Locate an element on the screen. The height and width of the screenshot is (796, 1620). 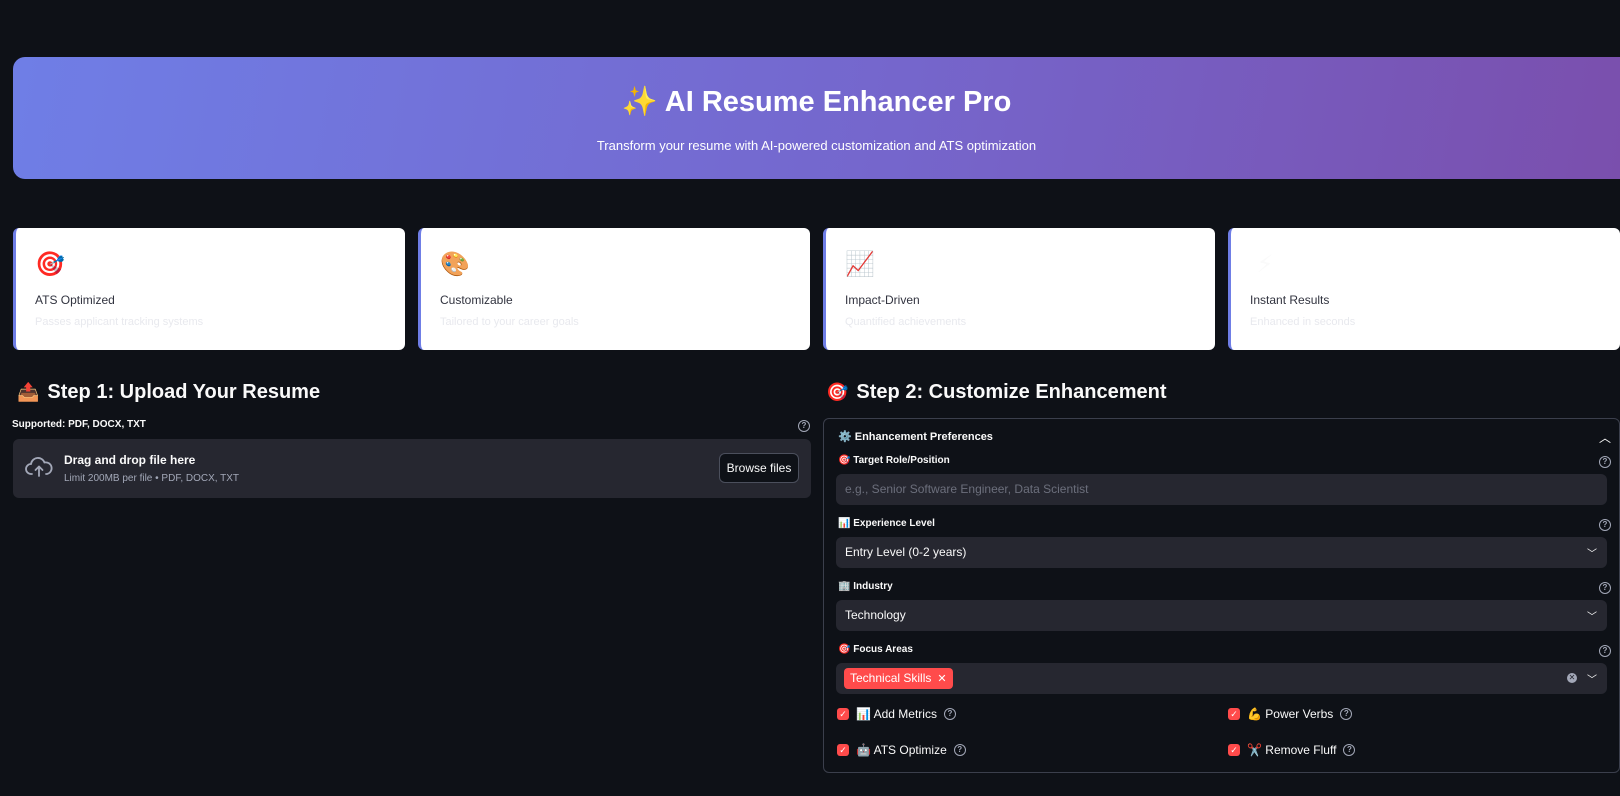
checkbox-label: 🤖 ATS Optimize is located at coordinates (901, 750).